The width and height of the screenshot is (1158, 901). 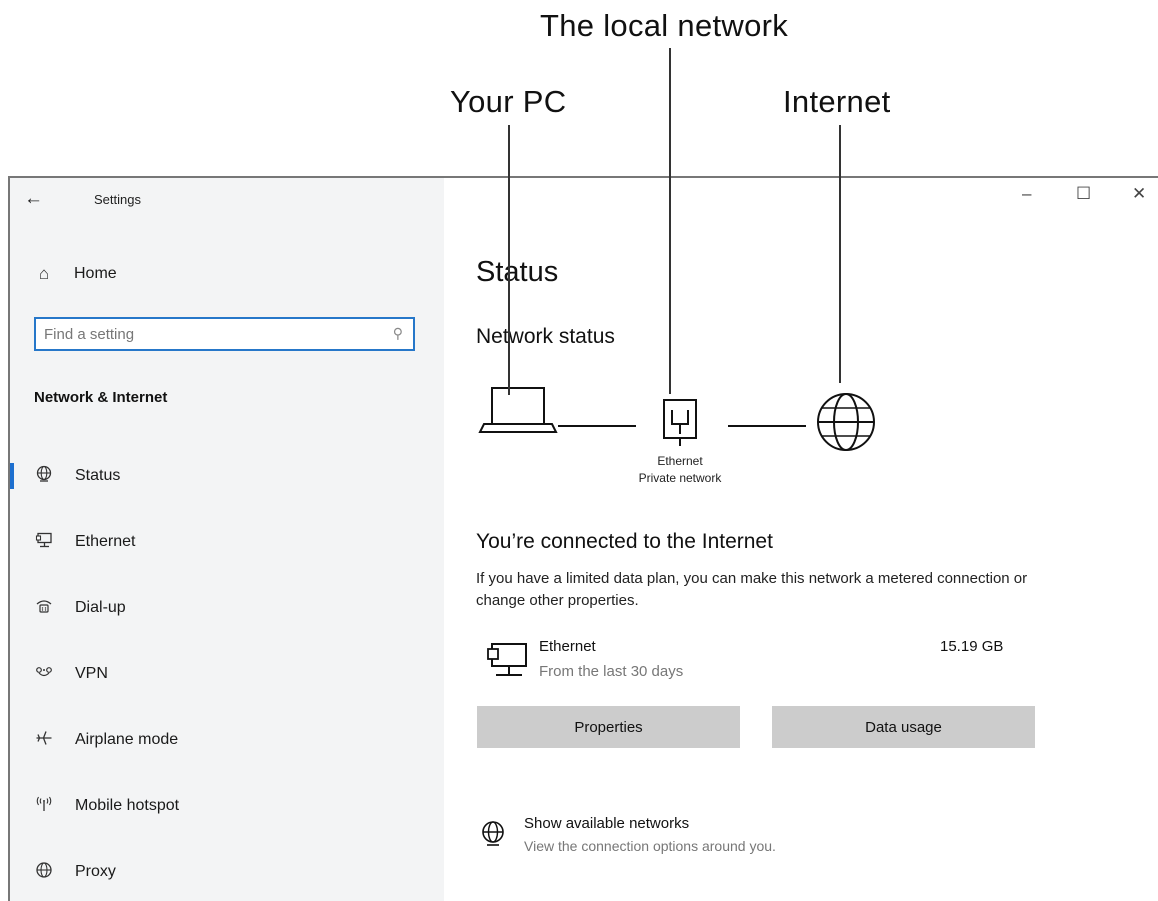 I want to click on home-label: Home, so click(x=95, y=273).